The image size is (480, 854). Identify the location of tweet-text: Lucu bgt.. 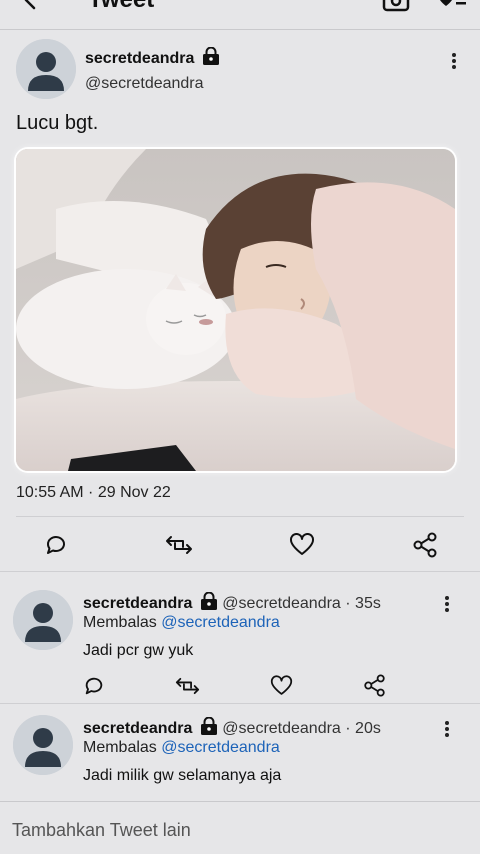
(57, 123).